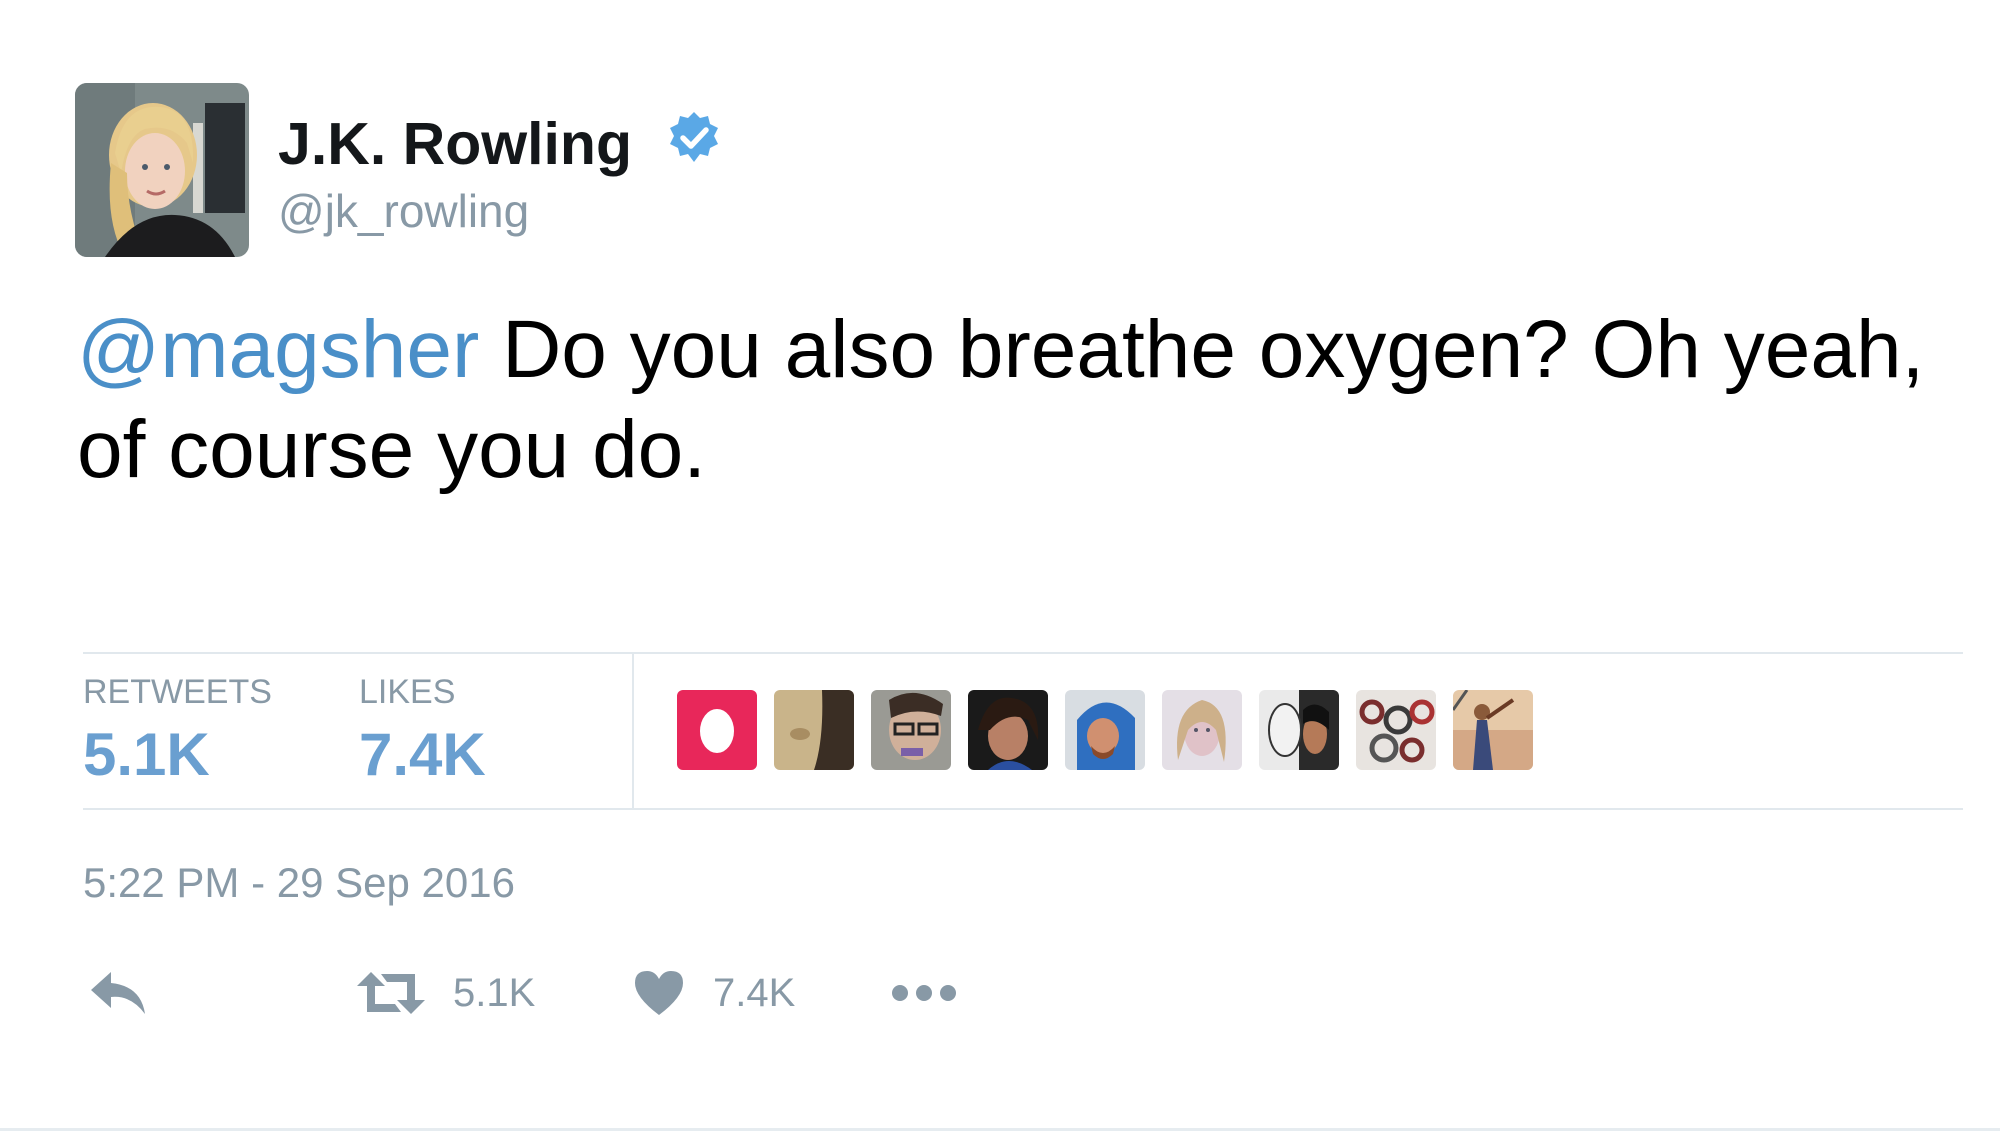 The height and width of the screenshot is (1133, 2000). I want to click on author-display-name: J.K. Rowling, so click(455, 144).